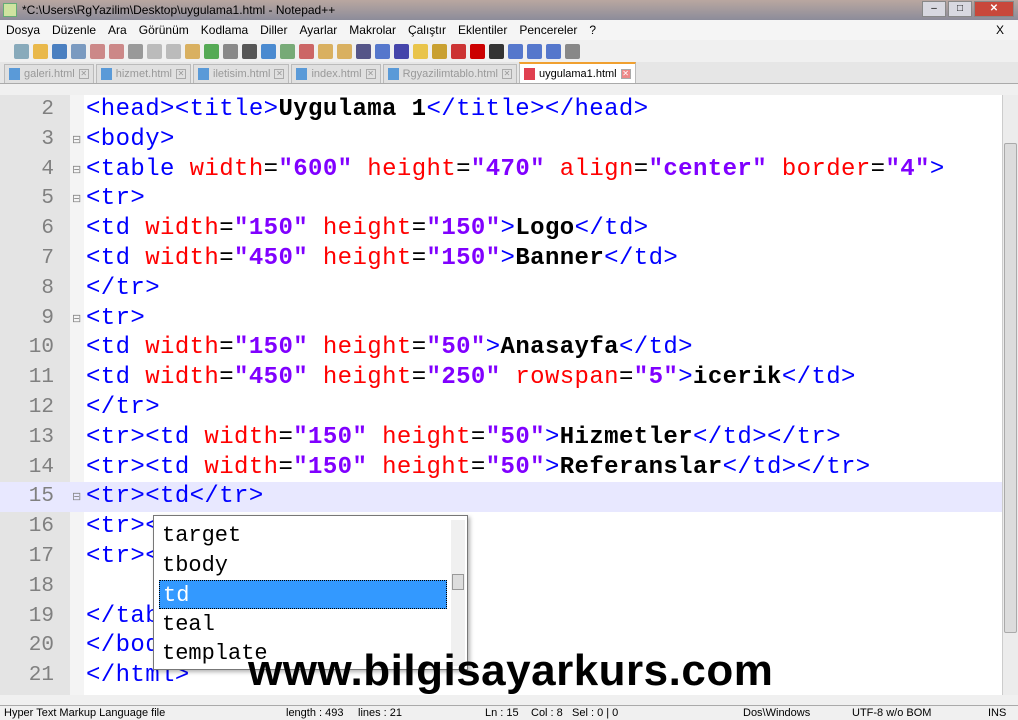 The width and height of the screenshot is (1018, 720). What do you see at coordinates (960, 9) in the screenshot?
I see `maximize-button: □` at bounding box center [960, 9].